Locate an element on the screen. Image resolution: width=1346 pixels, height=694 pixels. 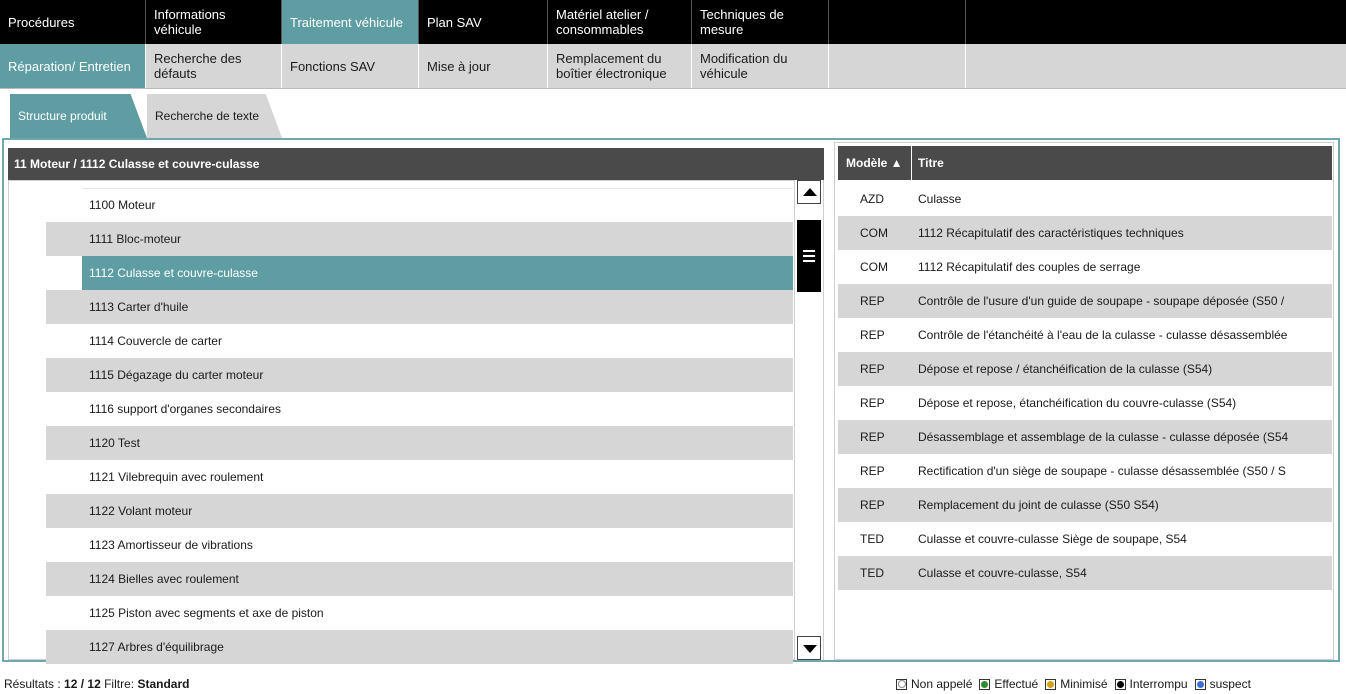
col-header-modele: Modèle ▲ is located at coordinates (875, 163).